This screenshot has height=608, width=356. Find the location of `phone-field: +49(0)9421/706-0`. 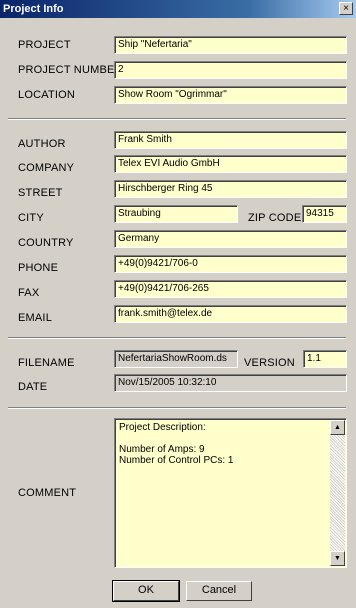

phone-field: +49(0)9421/706-0 is located at coordinates (230, 264).